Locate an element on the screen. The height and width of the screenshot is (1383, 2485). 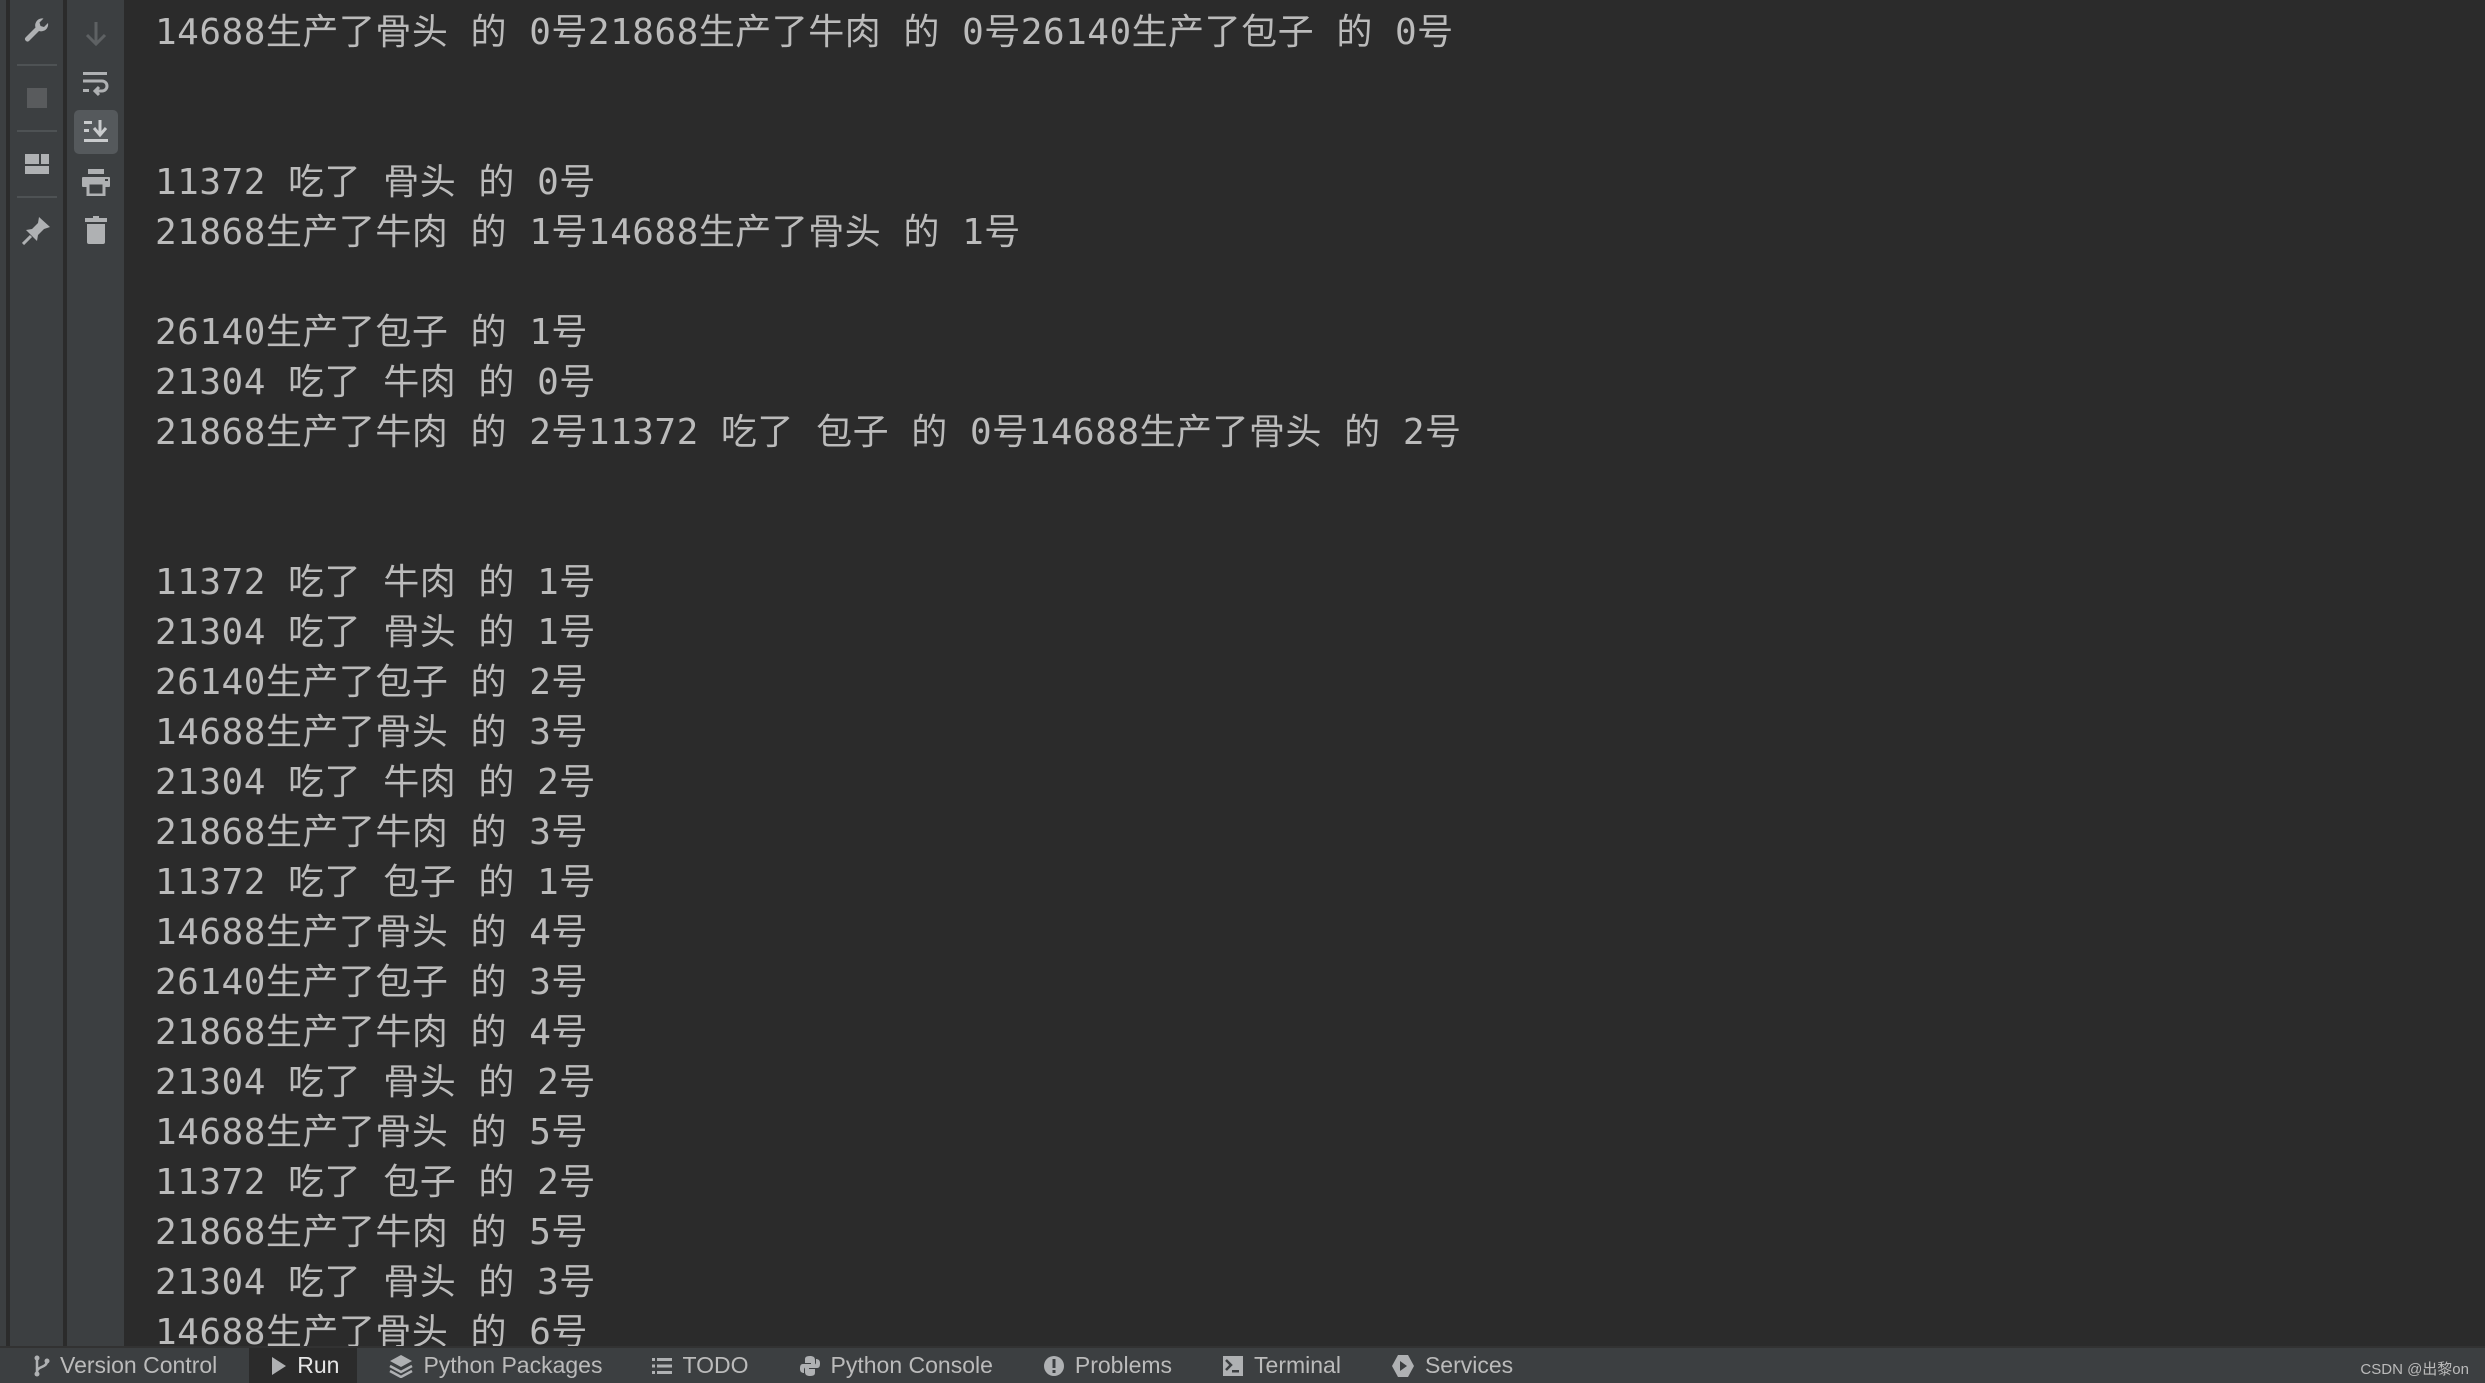
console-line: 21868生产了牛肉 的 3号 is located at coordinates (371, 832).